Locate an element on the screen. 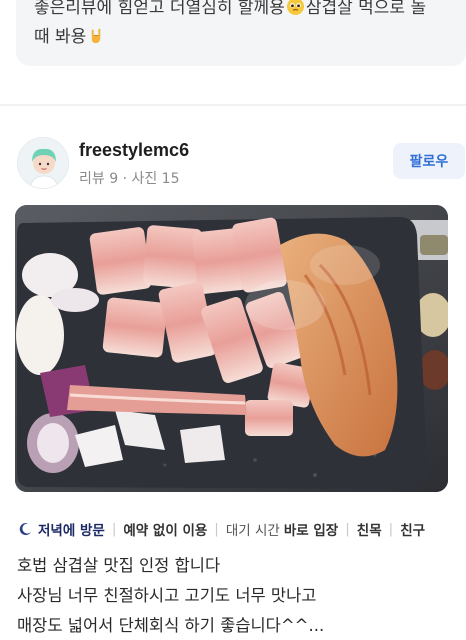  previous-review-card: 좋은리뷰에 힘얻고 더열심히 할께용 삼겹살 먹으로 놀 때 봐용 is located at coordinates (241, 33).